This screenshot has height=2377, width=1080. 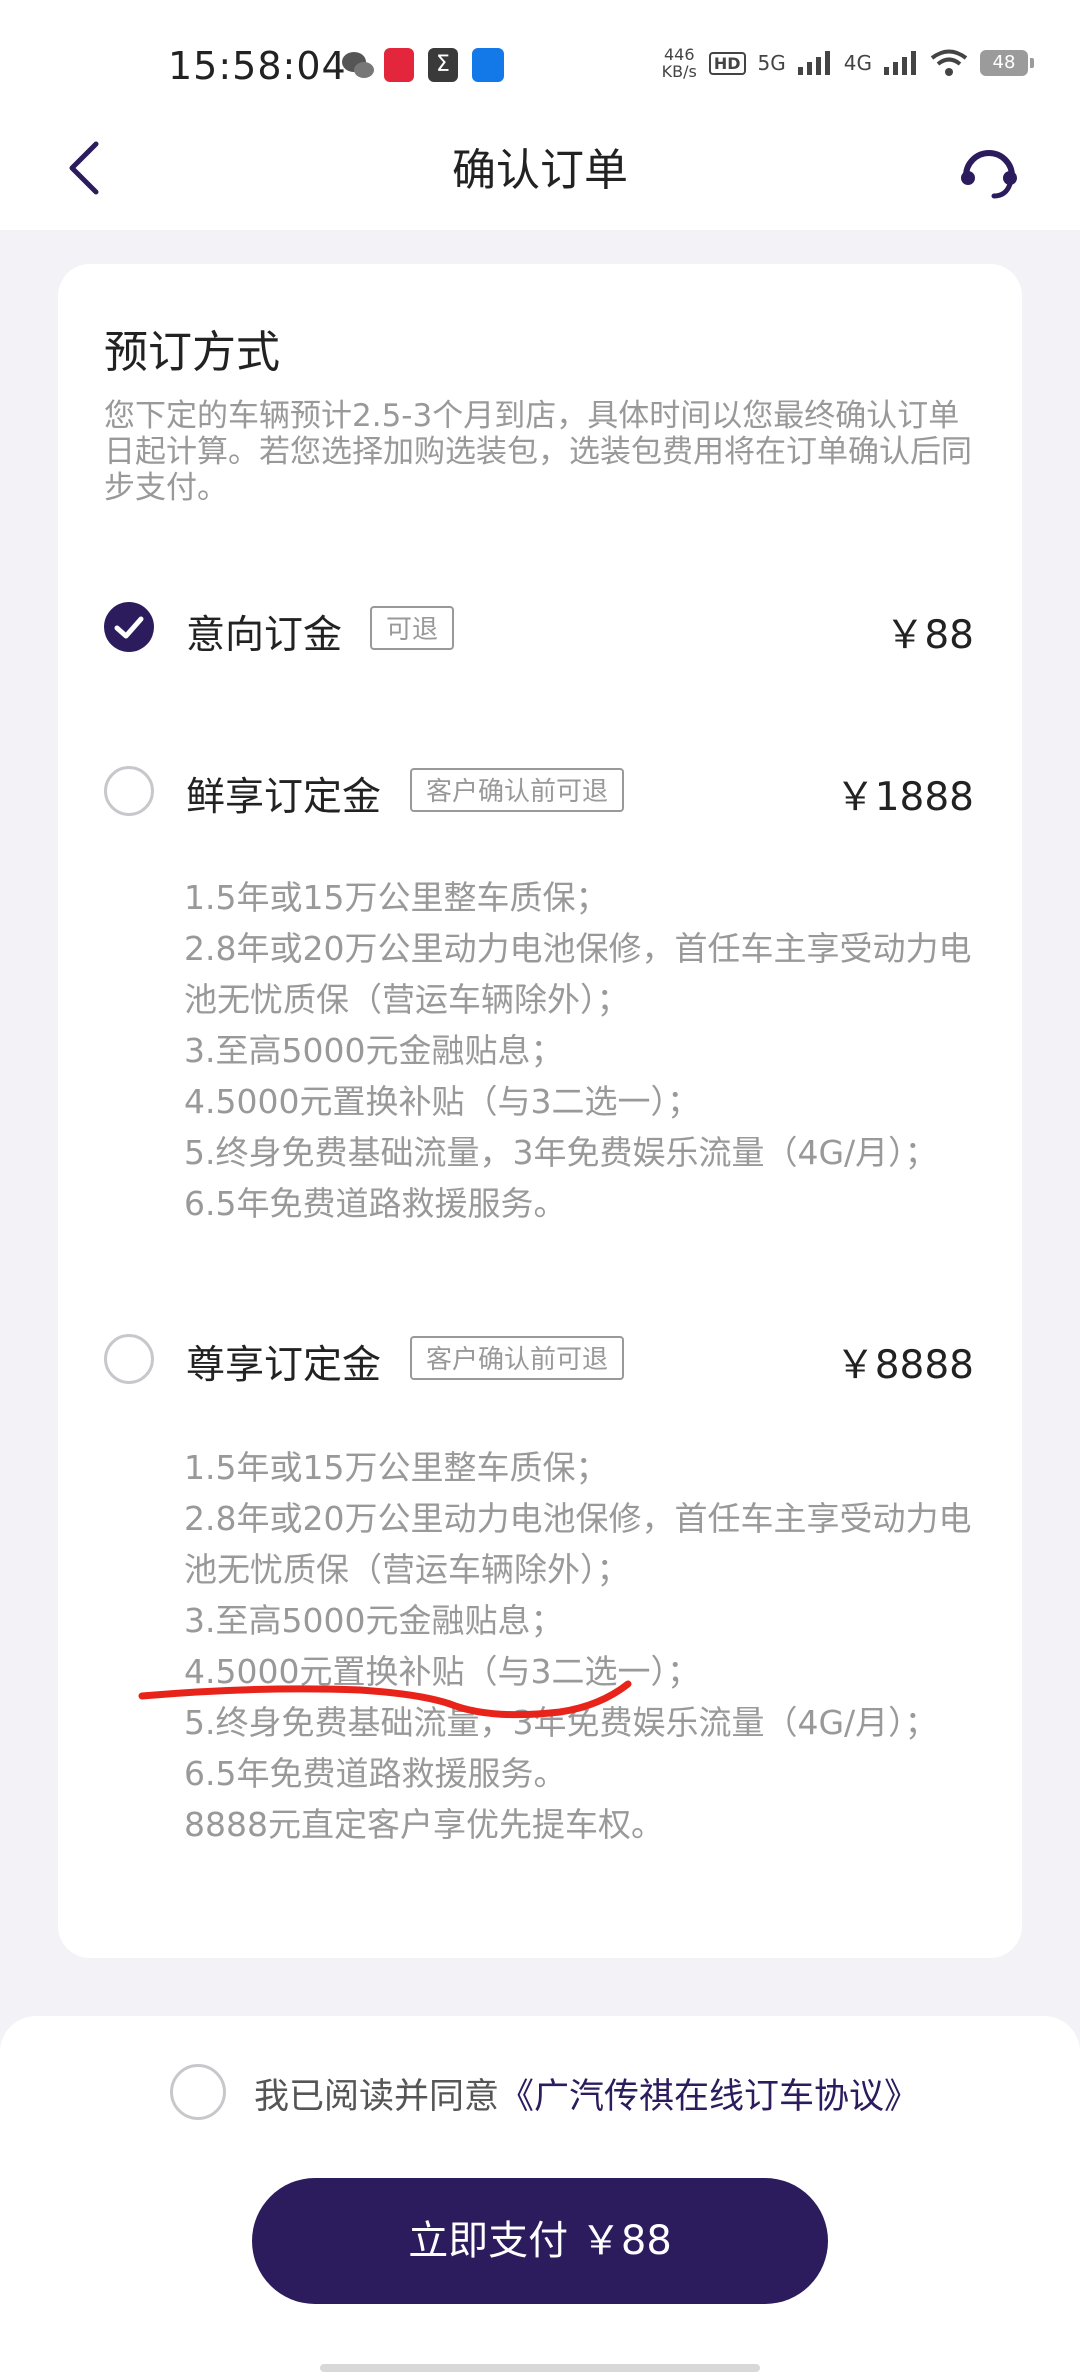 What do you see at coordinates (727, 63) in the screenshot?
I see `hd-icon: HD` at bounding box center [727, 63].